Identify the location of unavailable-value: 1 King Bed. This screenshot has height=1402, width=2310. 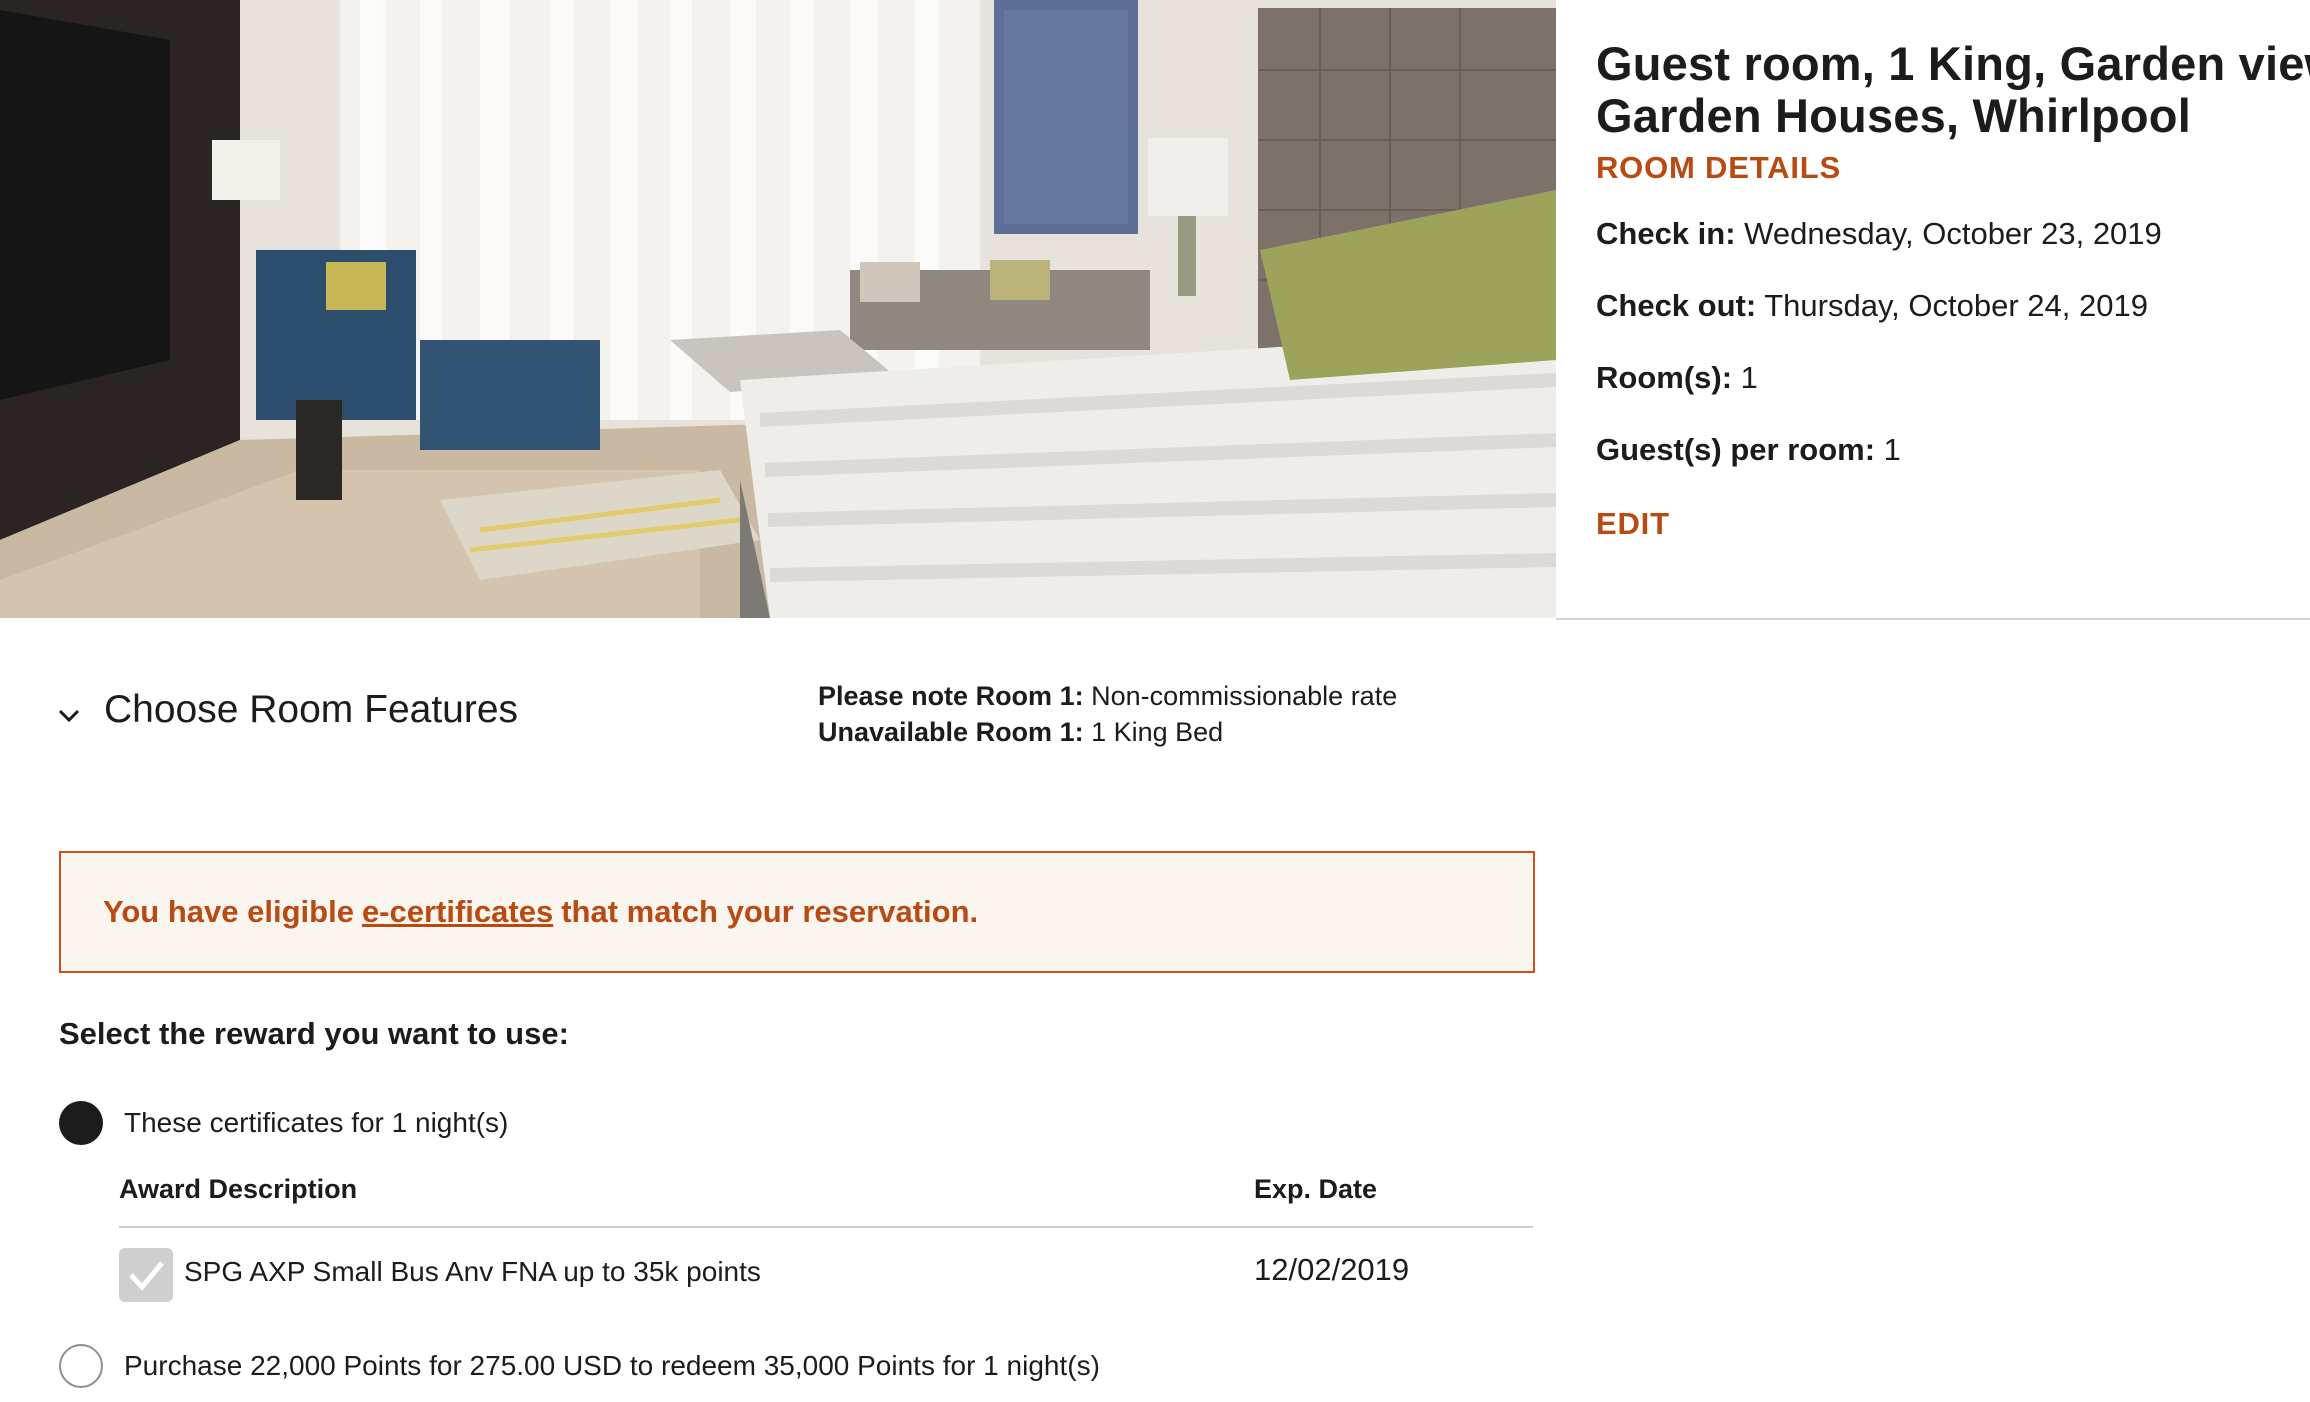
(1157, 732).